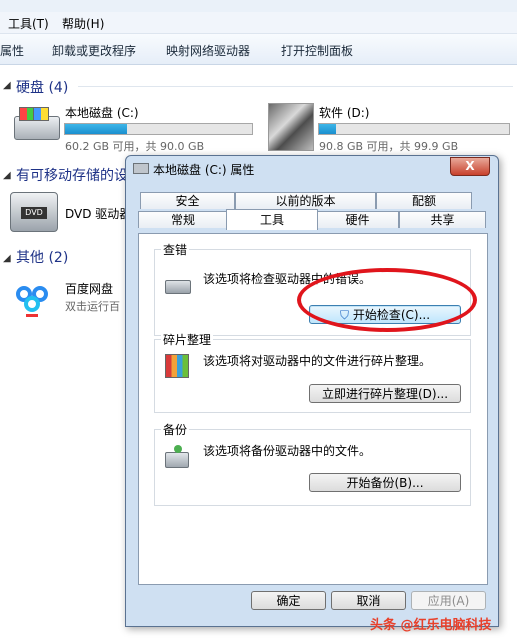  What do you see at coordinates (177, 366) in the screenshot?
I see `defrag-icon` at bounding box center [177, 366].